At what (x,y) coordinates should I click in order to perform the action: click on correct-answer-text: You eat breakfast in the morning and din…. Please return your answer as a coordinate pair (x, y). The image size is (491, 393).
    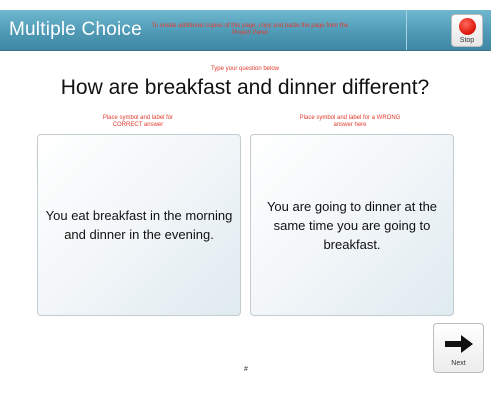
    Looking at the image, I should click on (139, 225).